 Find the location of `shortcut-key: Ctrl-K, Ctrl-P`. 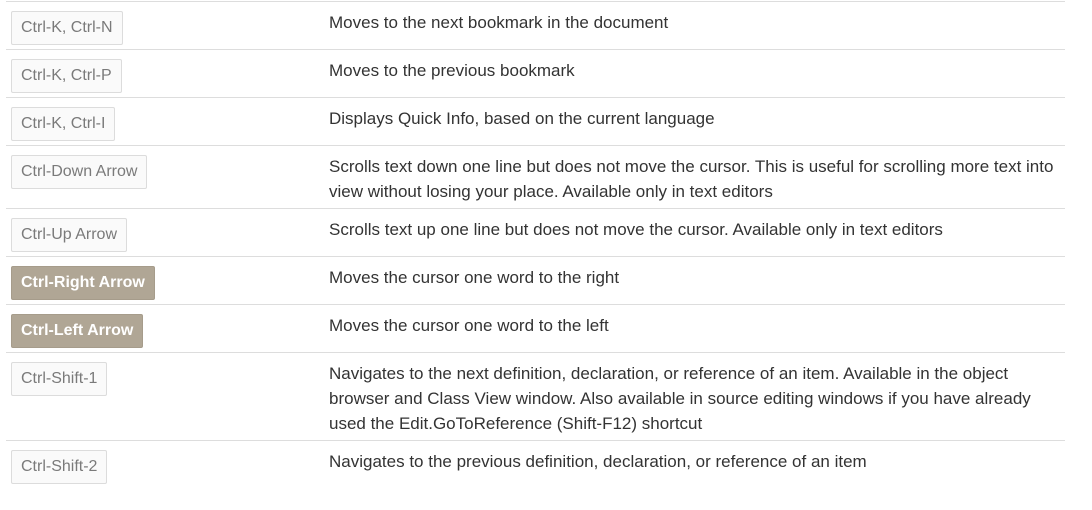

shortcut-key: Ctrl-K, Ctrl-P is located at coordinates (66, 76).